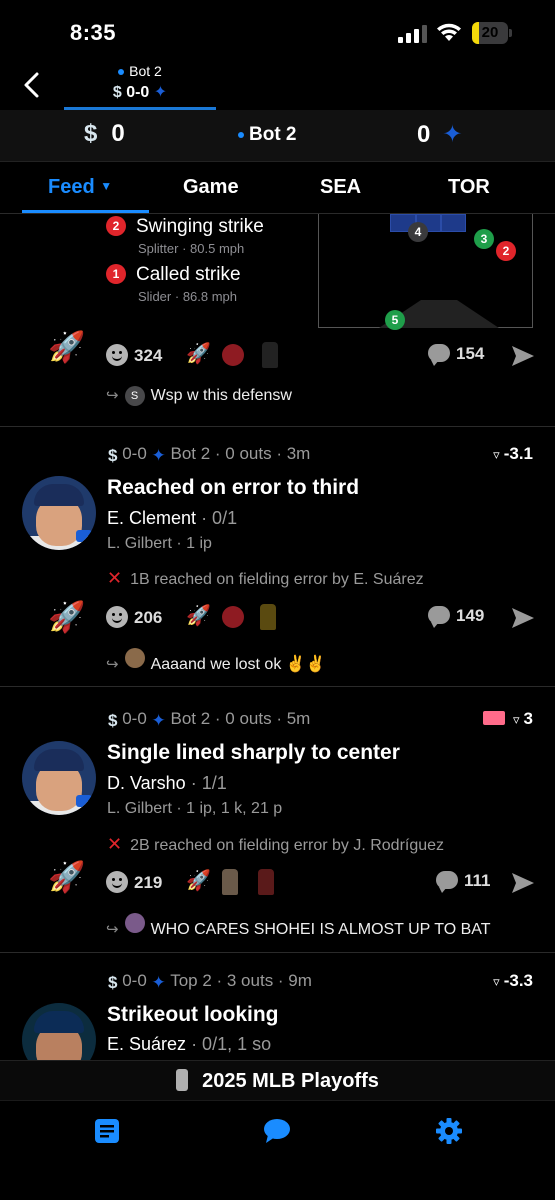  What do you see at coordinates (340, 187) in the screenshot?
I see `tab-sea: SEA` at bounding box center [340, 187].